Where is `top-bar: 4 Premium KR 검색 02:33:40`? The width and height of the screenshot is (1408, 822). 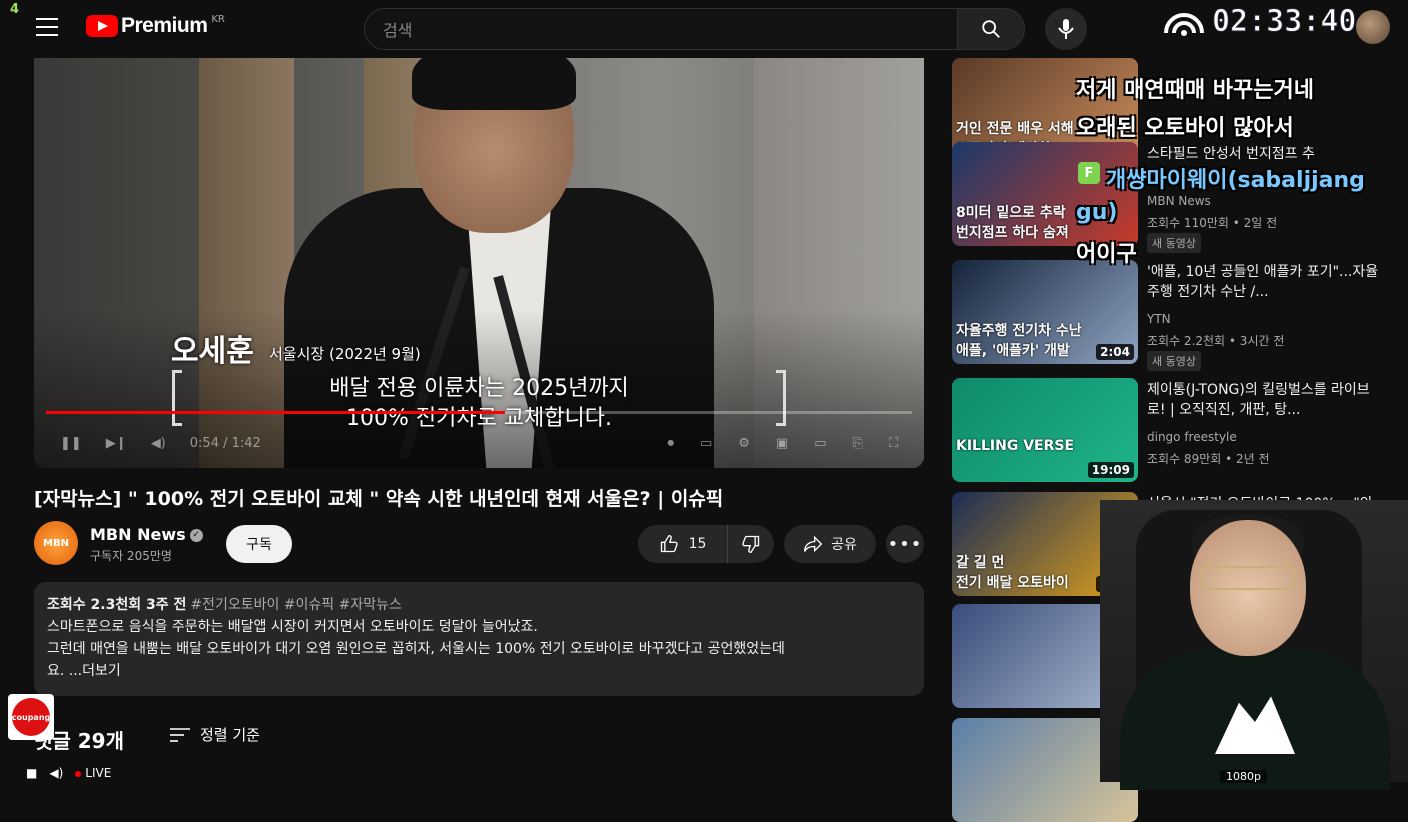
top-bar: 4 Premium KR 검색 02:33:40 is located at coordinates (704, 29).